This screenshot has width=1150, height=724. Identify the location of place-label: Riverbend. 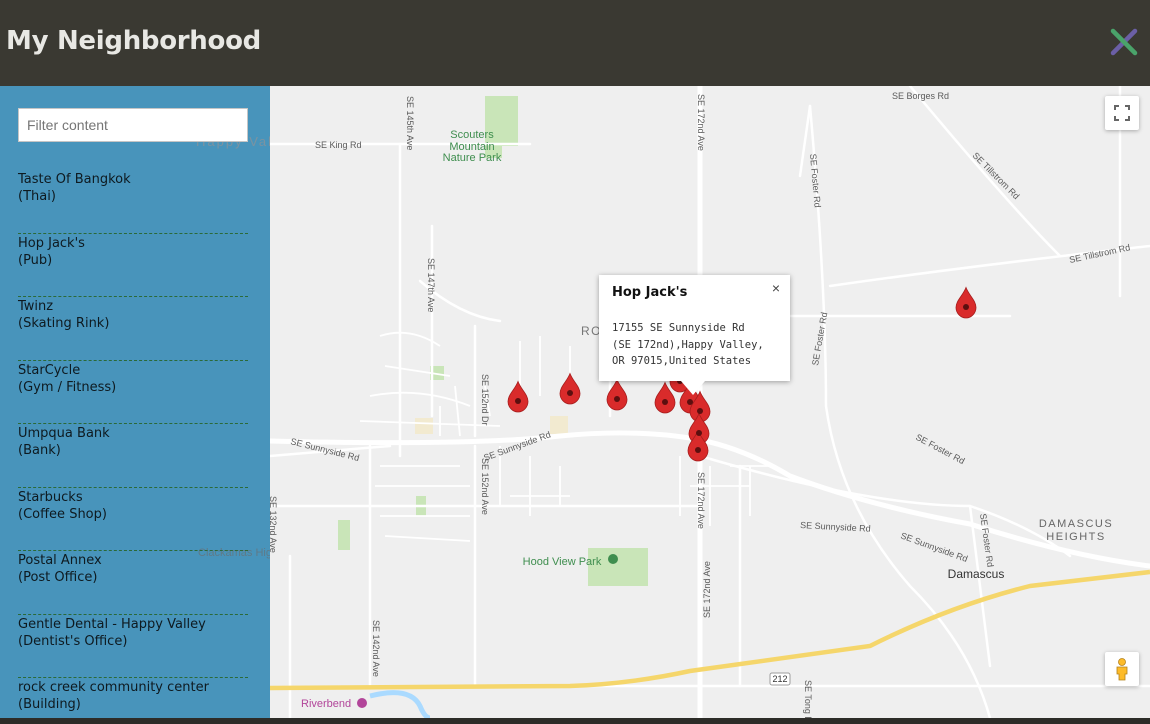
(326, 704).